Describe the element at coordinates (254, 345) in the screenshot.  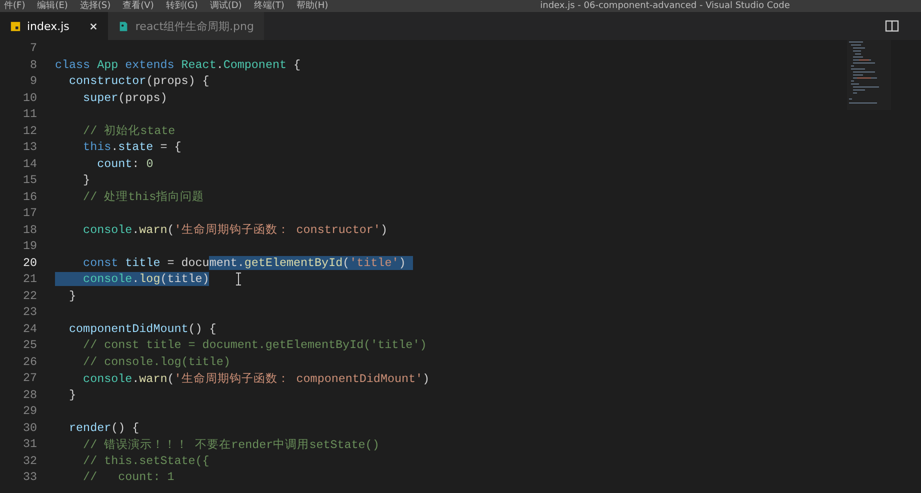
I see `code-line: // const title = document.getElementById('title')` at that location.